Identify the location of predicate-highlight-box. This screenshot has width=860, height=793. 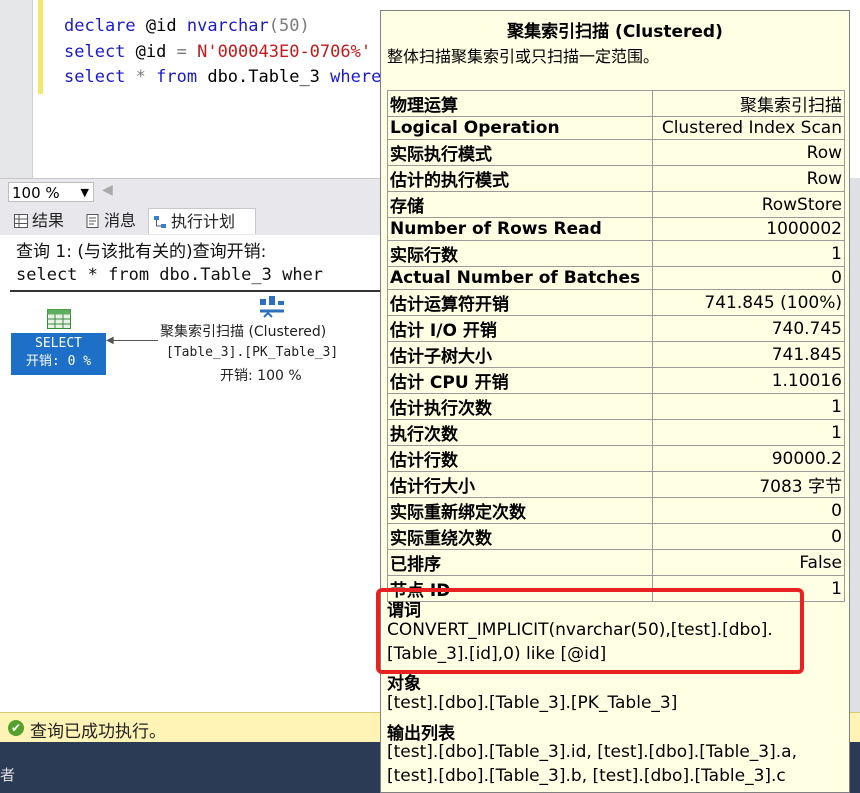
(590, 631).